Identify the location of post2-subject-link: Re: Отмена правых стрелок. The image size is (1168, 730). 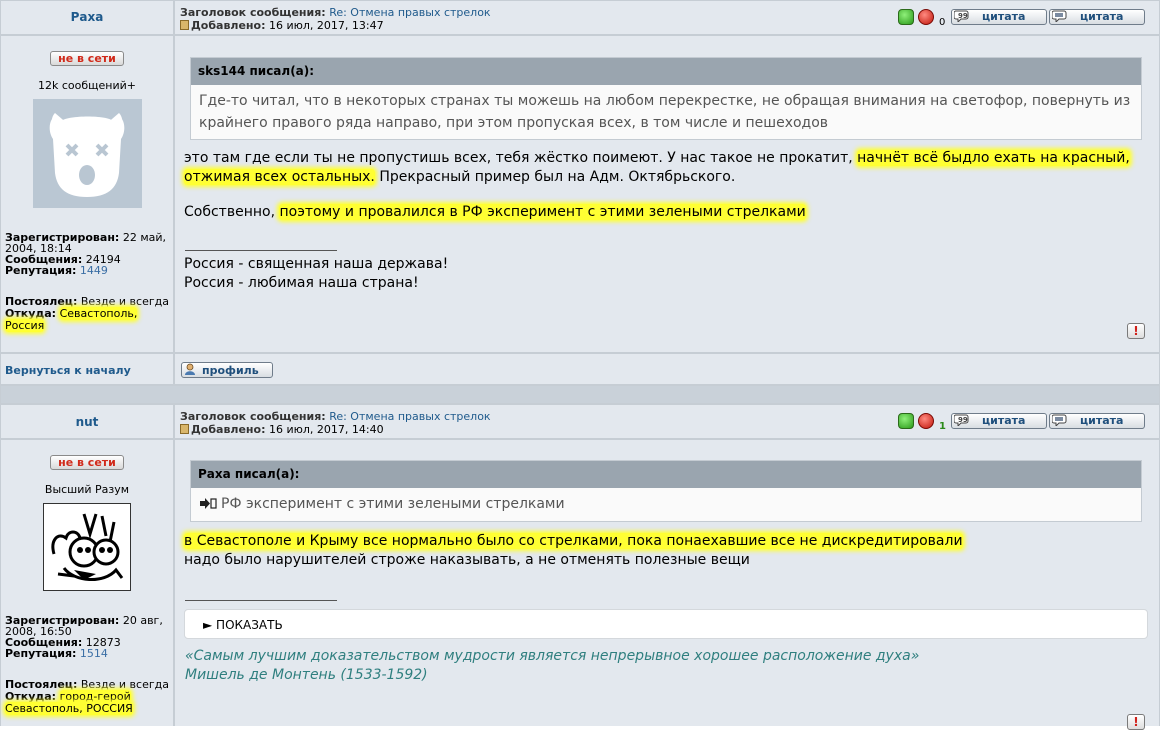
(409, 416).